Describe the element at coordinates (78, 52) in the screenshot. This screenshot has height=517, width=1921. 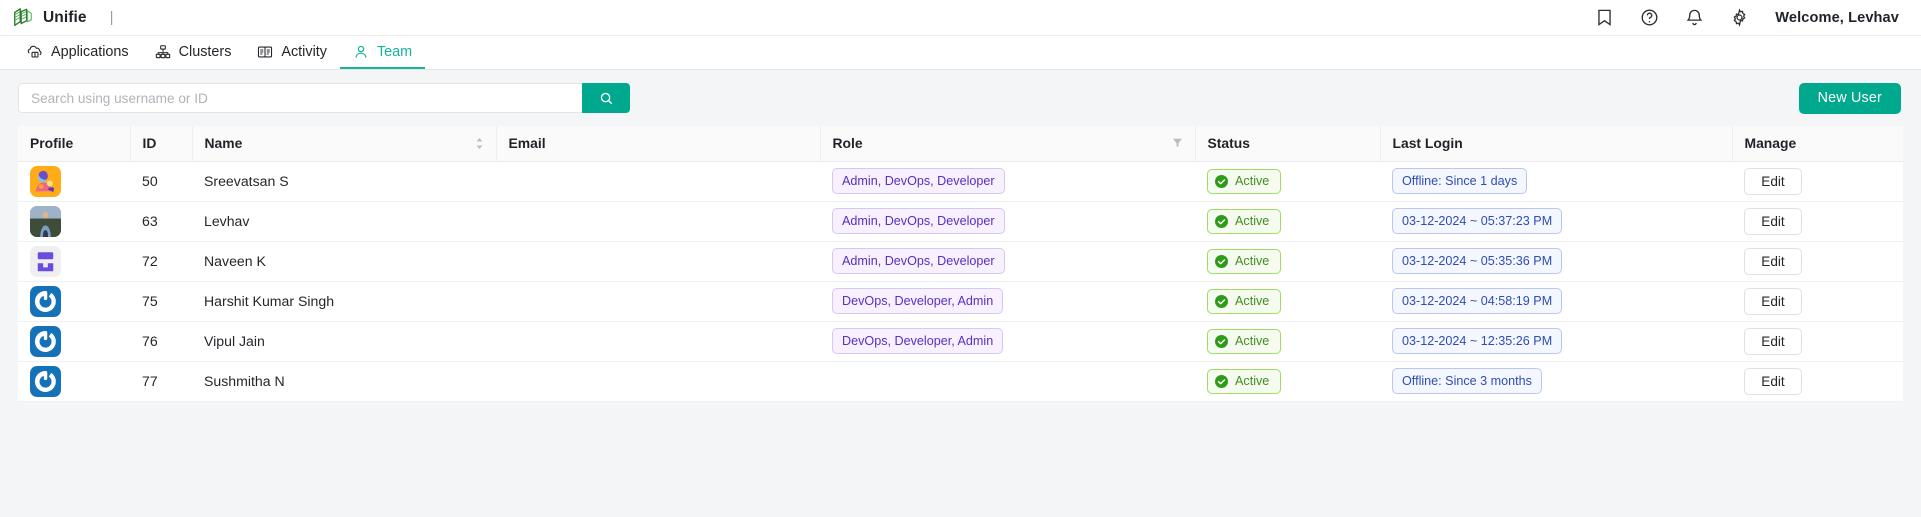
I see `tab-applications: Applications` at that location.